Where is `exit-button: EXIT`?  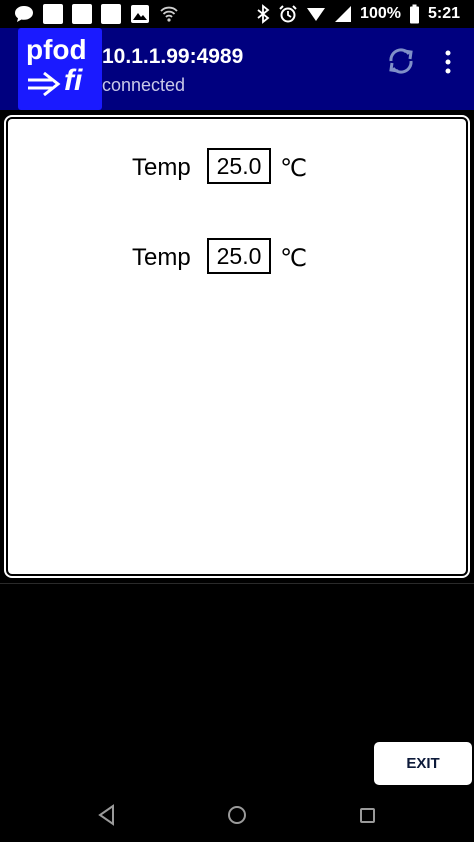 exit-button: EXIT is located at coordinates (423, 763).